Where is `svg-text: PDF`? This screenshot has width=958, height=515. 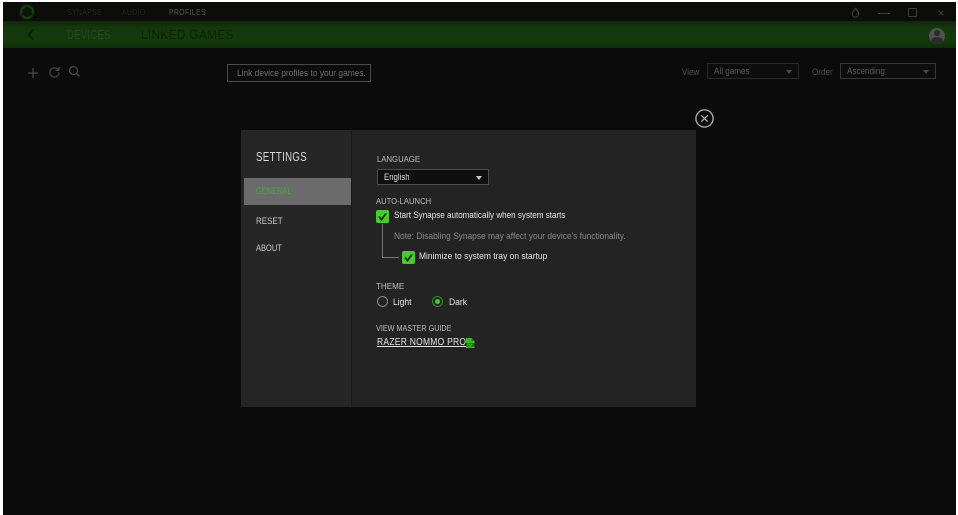
svg-text: PDF is located at coordinates (470, 344).